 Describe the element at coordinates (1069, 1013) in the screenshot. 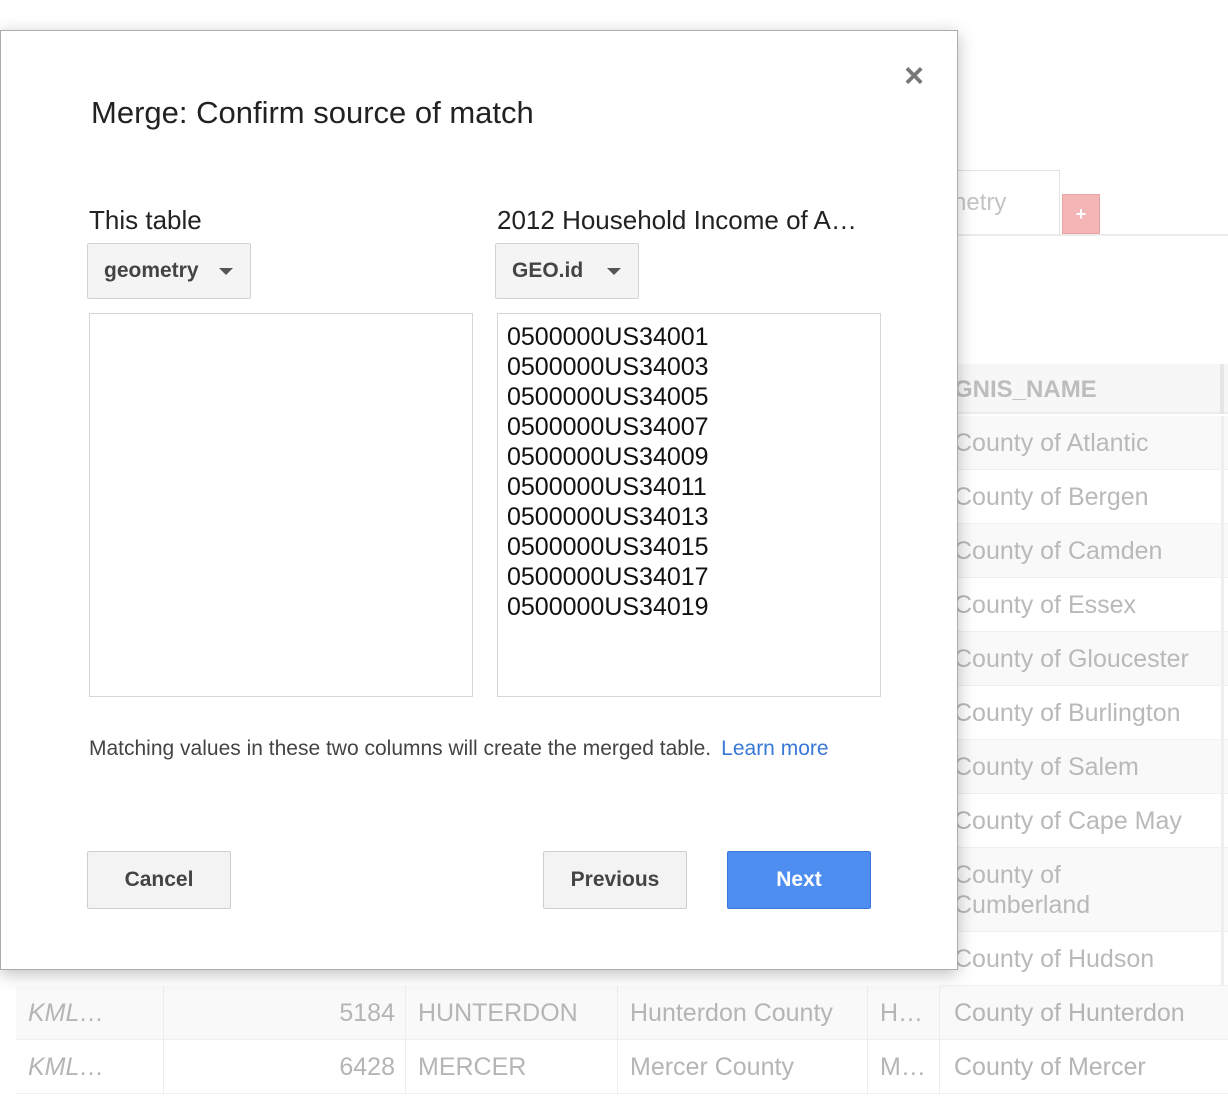

I see `gnis-cell: County of Hunterdon` at that location.